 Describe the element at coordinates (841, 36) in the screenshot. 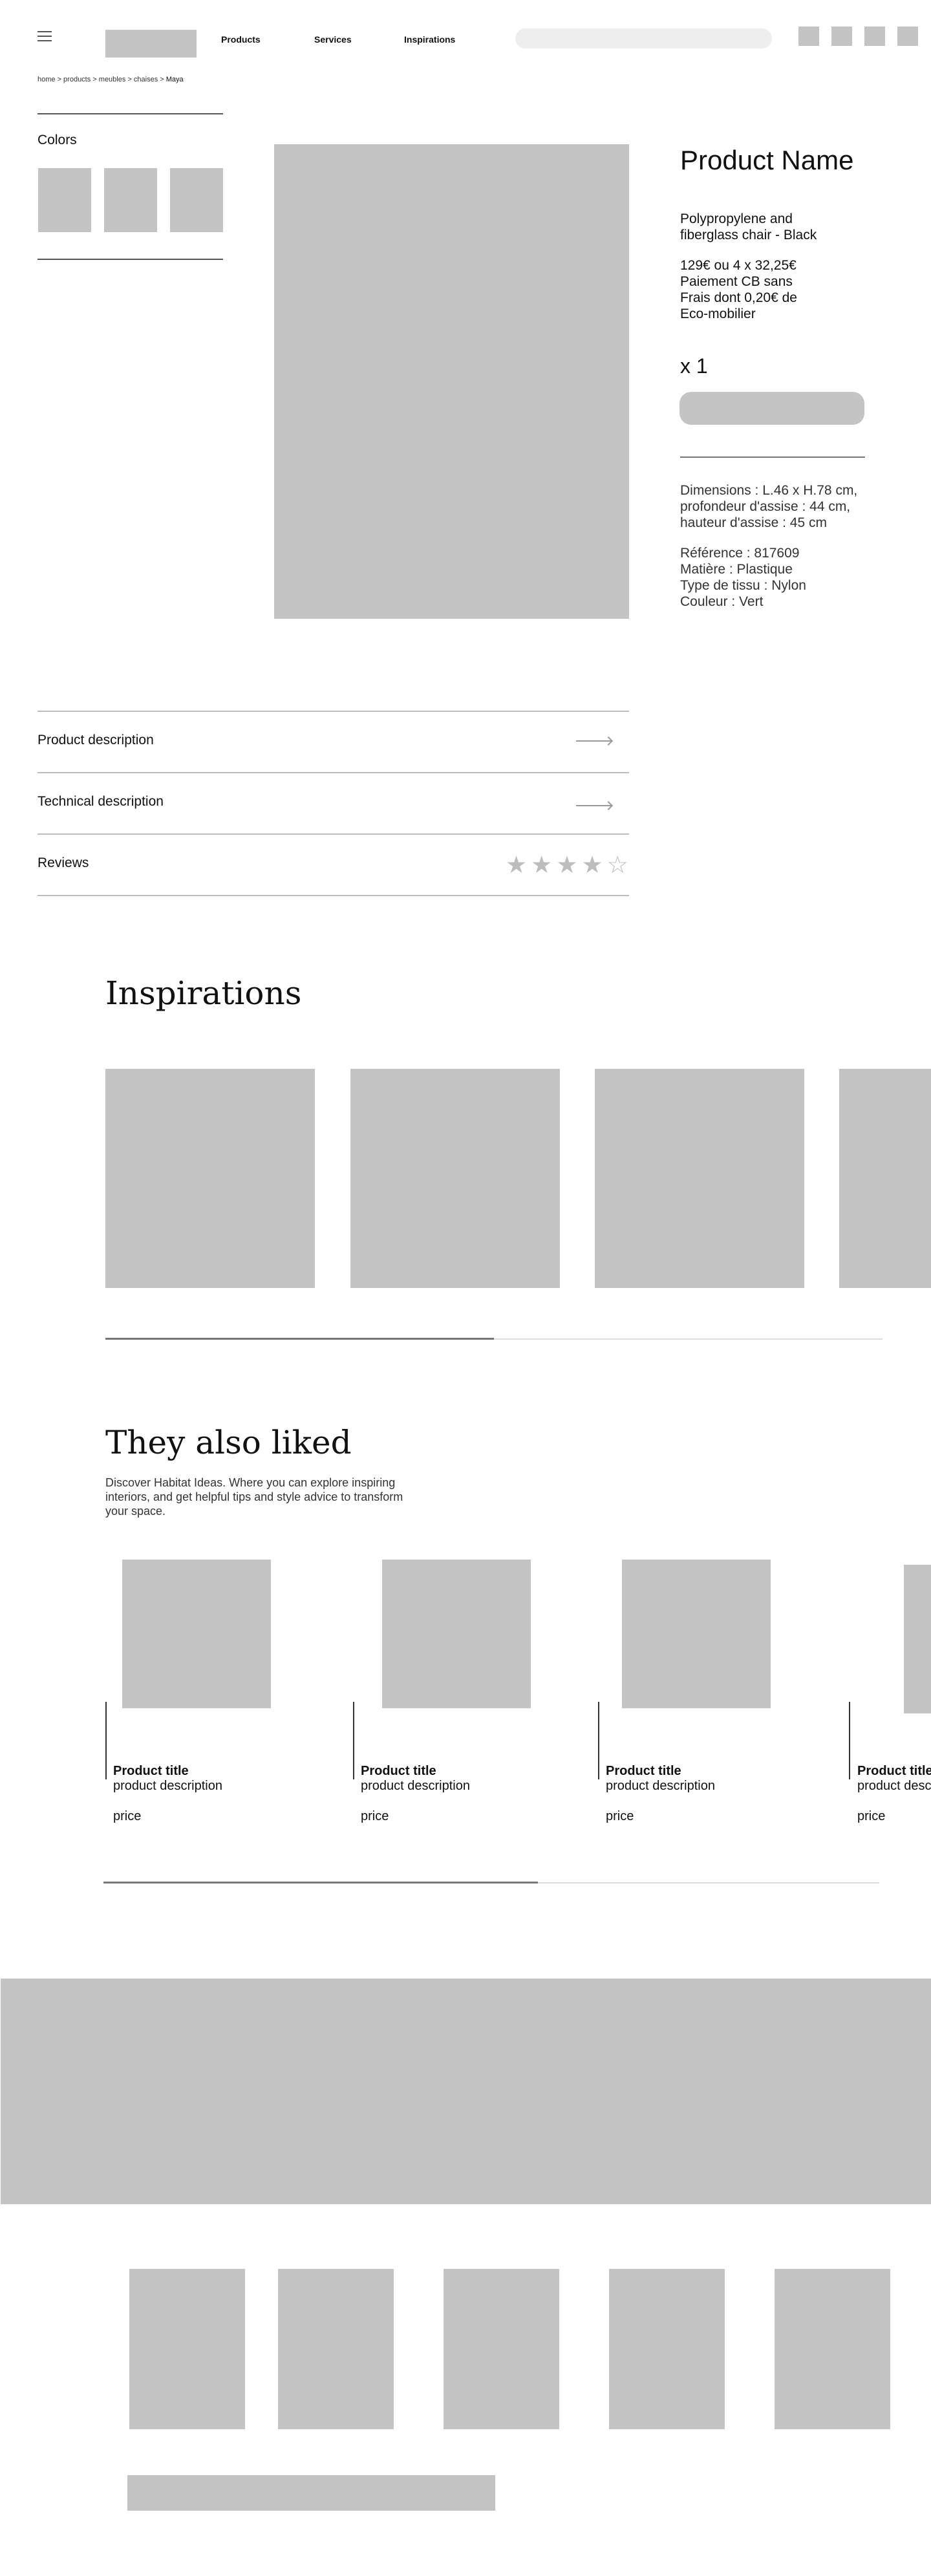

I see `wishlist-icon` at that location.